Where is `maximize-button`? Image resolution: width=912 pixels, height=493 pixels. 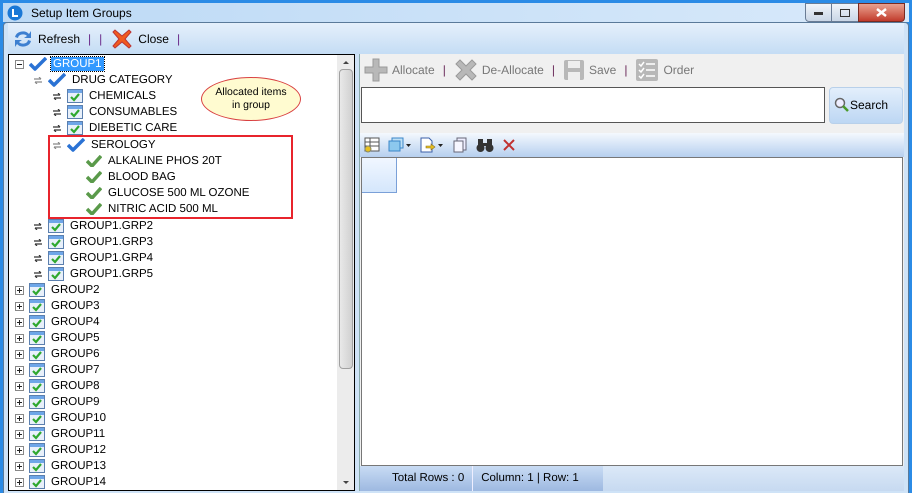 maximize-button is located at coordinates (845, 12).